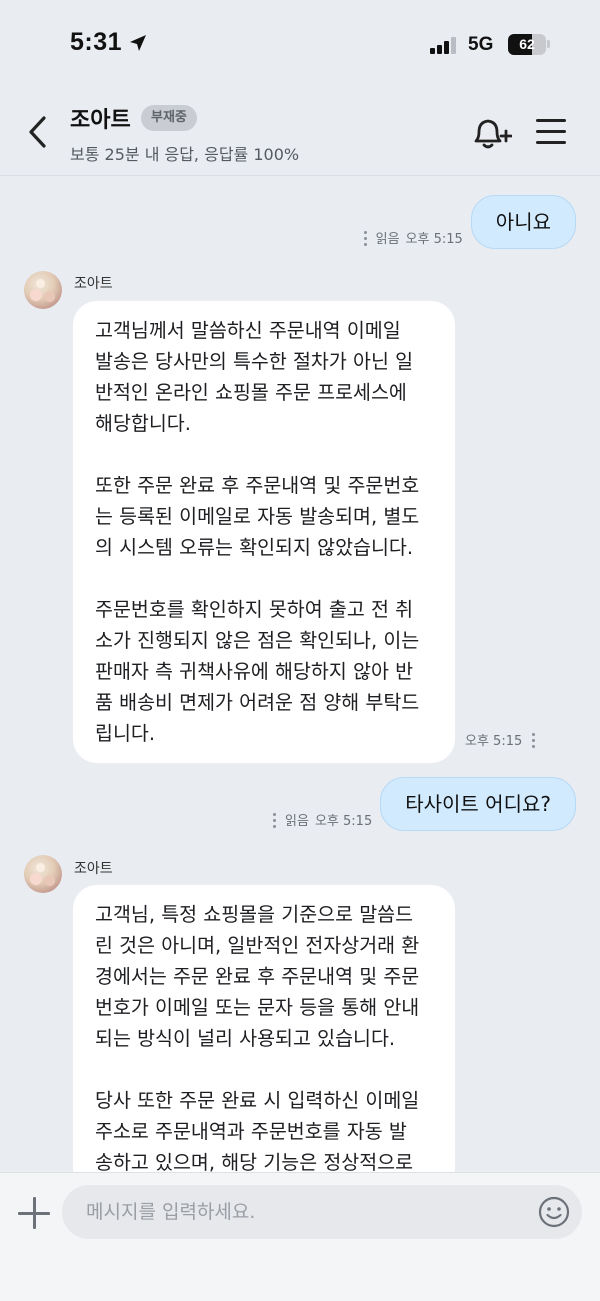  I want to click on message-line: 반적인 온라인 쇼핑몰 주문 프로세스에, so click(251, 392).